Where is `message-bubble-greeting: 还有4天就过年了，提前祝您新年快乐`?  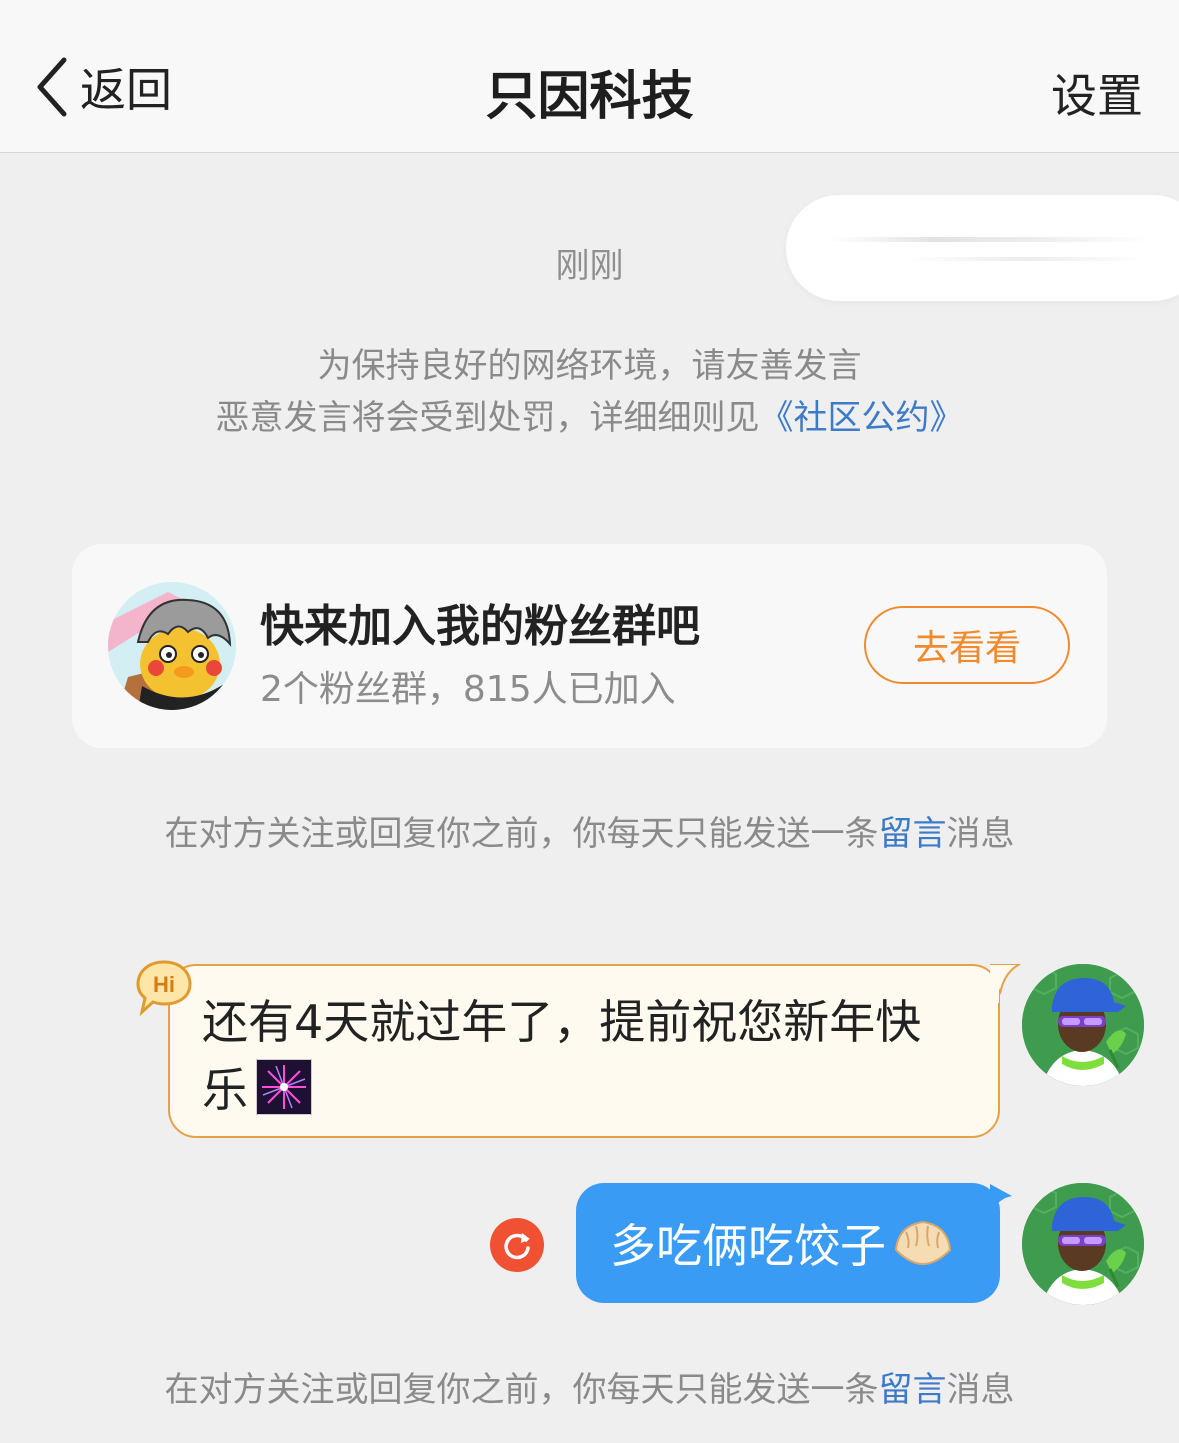 message-bubble-greeting: 还有4天就过年了，提前祝您新年快乐 is located at coordinates (584, 1051).